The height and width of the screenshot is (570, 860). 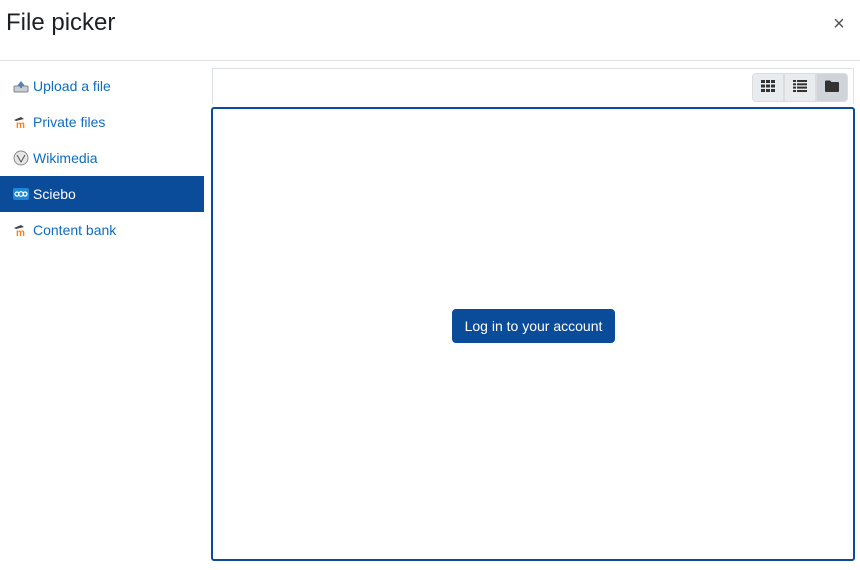 What do you see at coordinates (65, 158) in the screenshot?
I see `sidebar-item-label: Wikimedia` at bounding box center [65, 158].